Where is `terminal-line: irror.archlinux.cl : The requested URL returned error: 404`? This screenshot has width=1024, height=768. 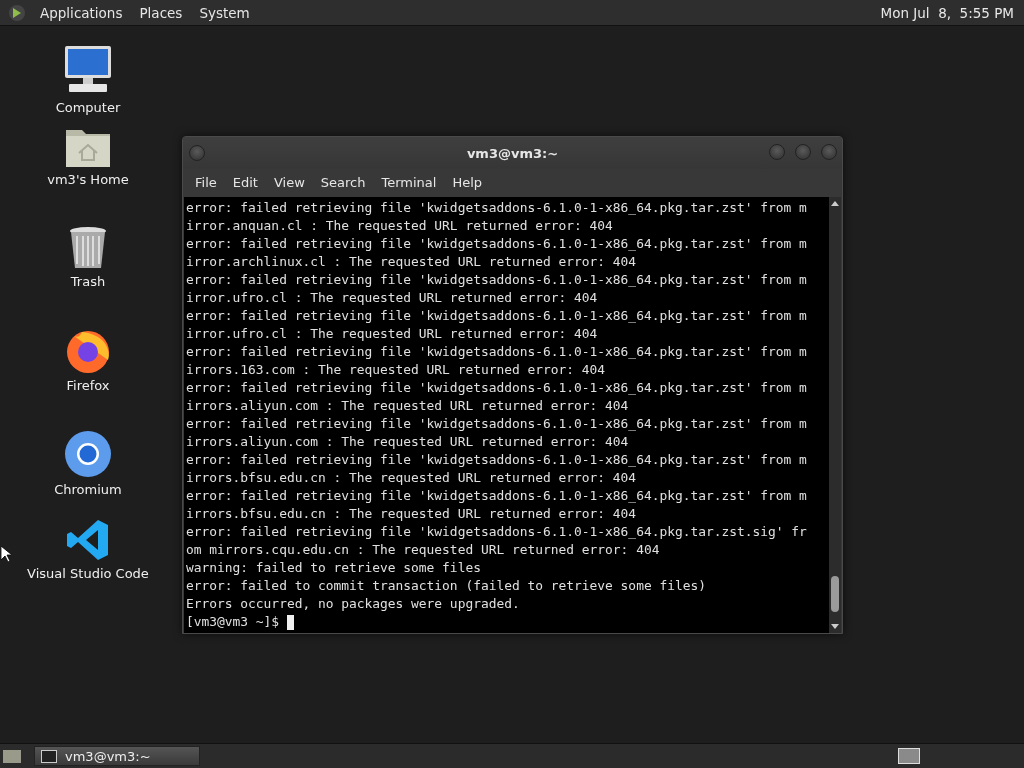
terminal-line: irror.archlinux.cl : The requested URL returned error: 404 is located at coordinates (412, 262).